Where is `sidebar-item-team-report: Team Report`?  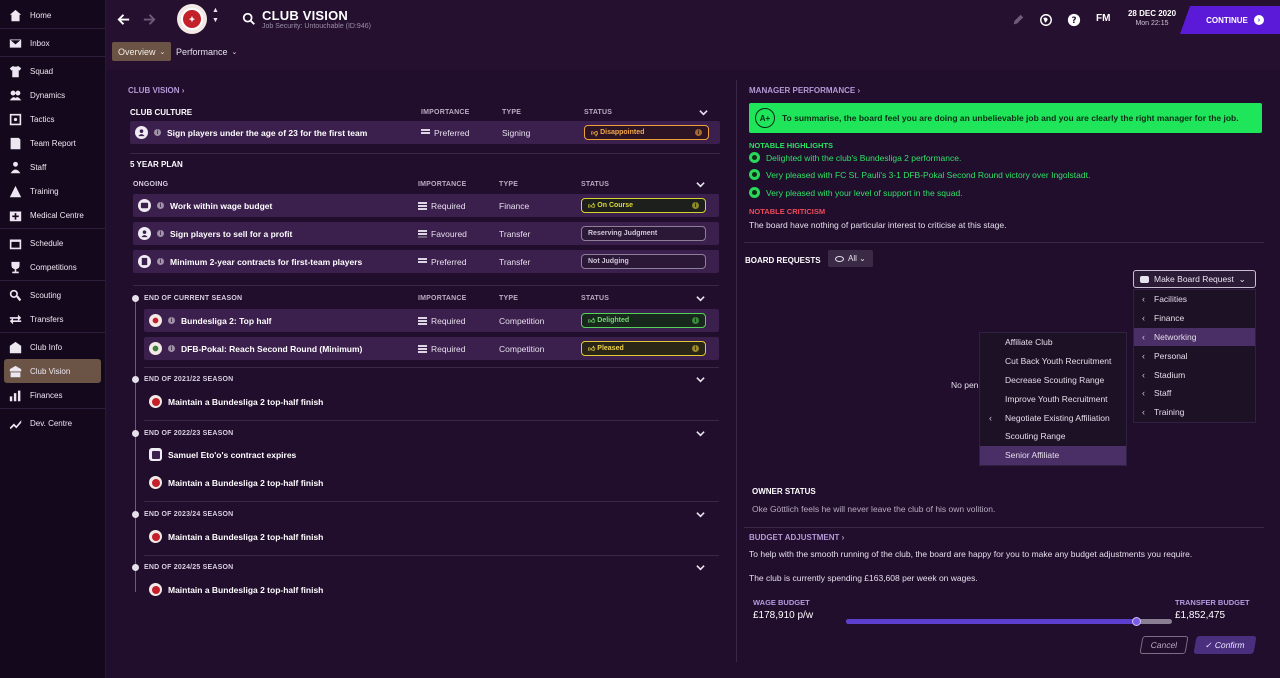 sidebar-item-team-report: Team Report is located at coordinates (52, 143).